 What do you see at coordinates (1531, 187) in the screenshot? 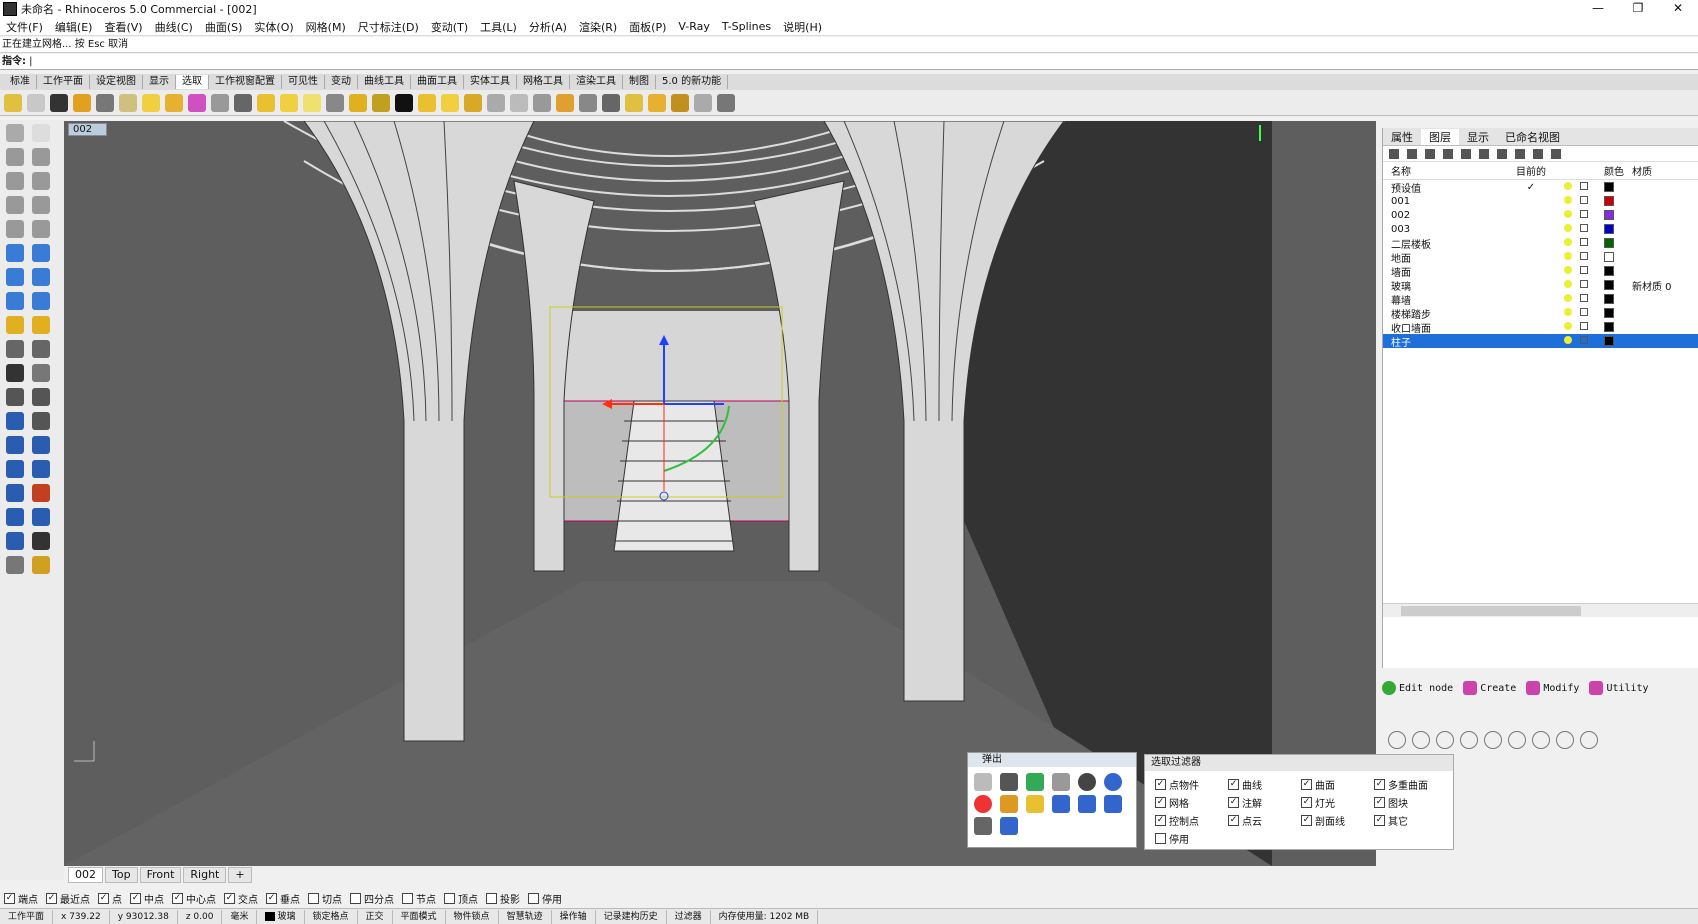
I see `layer-current: ✓` at bounding box center [1531, 187].